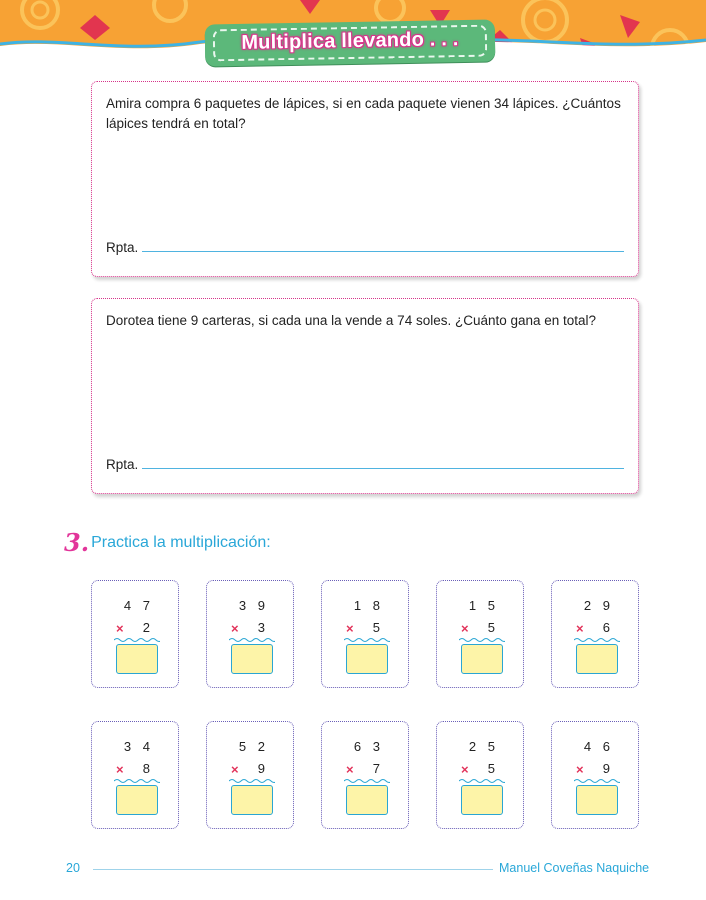 Image resolution: width=706 pixels, height=900 pixels. I want to click on exercise-card: 6 3 × 7, so click(365, 775).